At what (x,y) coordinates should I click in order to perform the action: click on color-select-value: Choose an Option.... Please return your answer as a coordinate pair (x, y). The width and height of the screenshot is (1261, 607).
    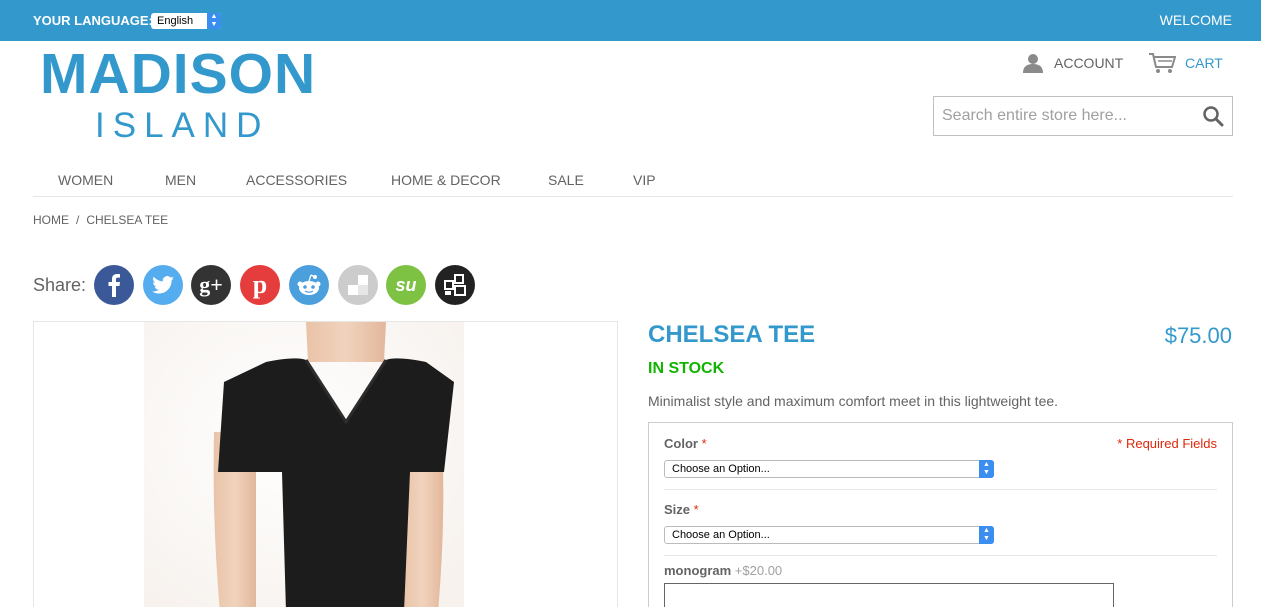
    Looking at the image, I should click on (721, 469).